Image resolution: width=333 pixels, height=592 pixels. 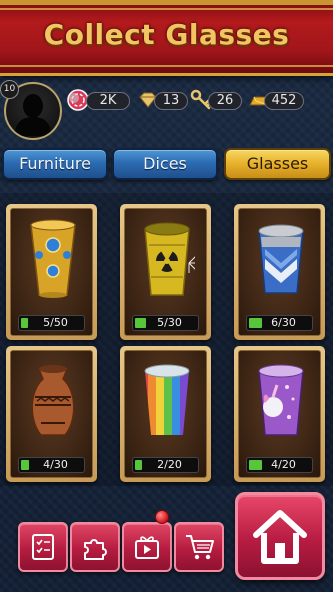 I want to click on progress-label: 5/30, so click(x=169, y=322).